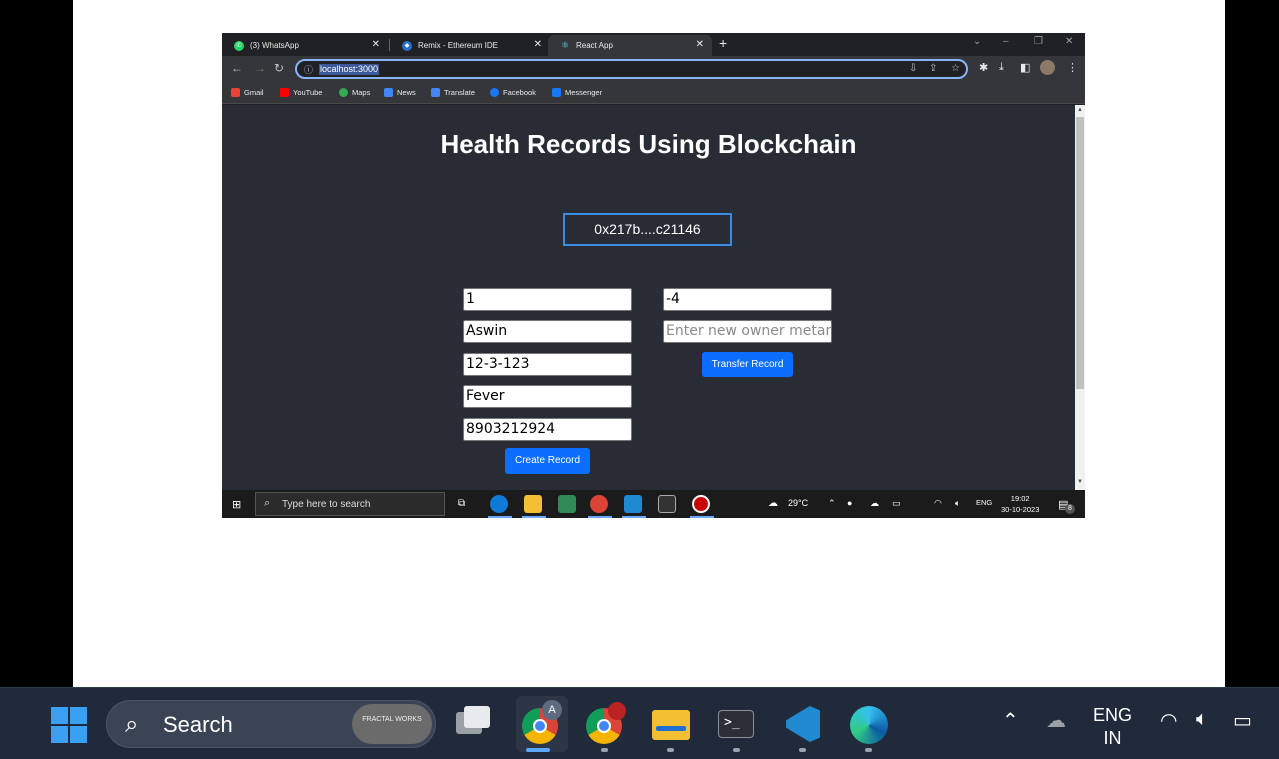  Describe the element at coordinates (461, 503) in the screenshot. I see `task-view-icon: ⧉` at that location.